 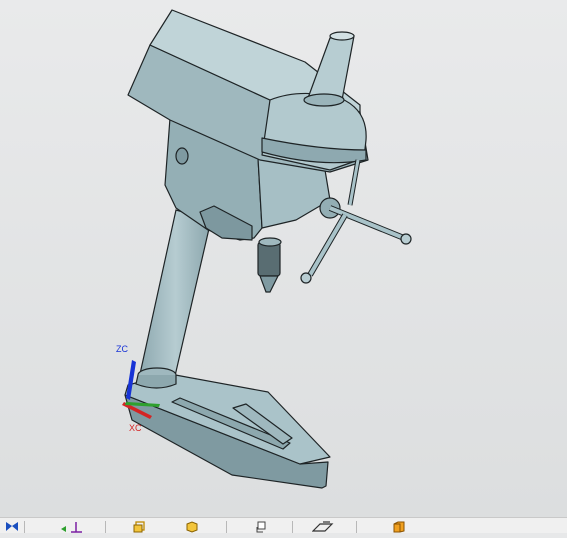 What do you see at coordinates (173, 299) in the screenshot?
I see `column` at bounding box center [173, 299].